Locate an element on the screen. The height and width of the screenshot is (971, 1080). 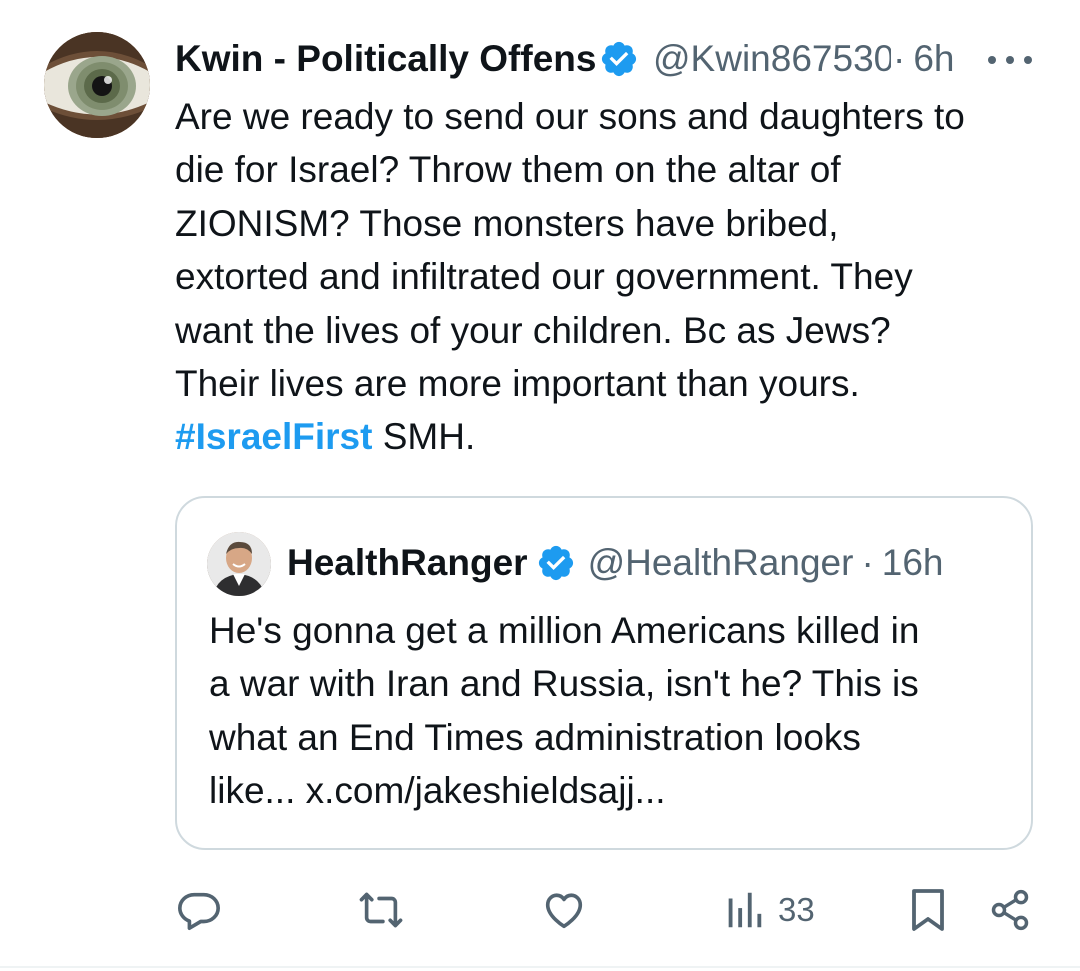
repost-button is located at coordinates (381, 910).